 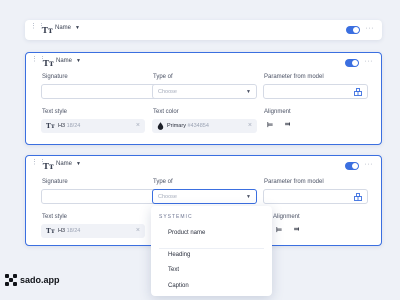 What do you see at coordinates (178, 286) in the screenshot?
I see `menu-item-caption: Caption` at bounding box center [178, 286].